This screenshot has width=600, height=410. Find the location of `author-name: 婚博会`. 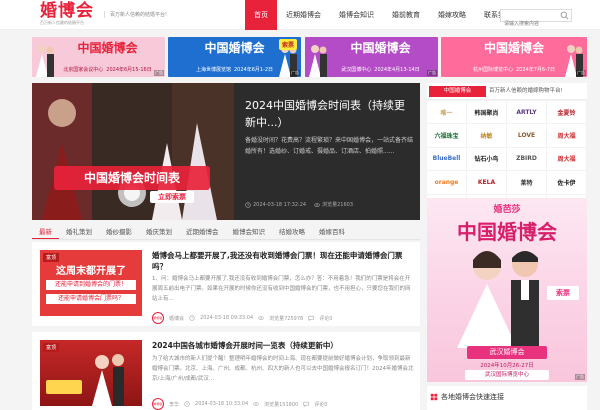

author-name: 婚博会 is located at coordinates (176, 318).